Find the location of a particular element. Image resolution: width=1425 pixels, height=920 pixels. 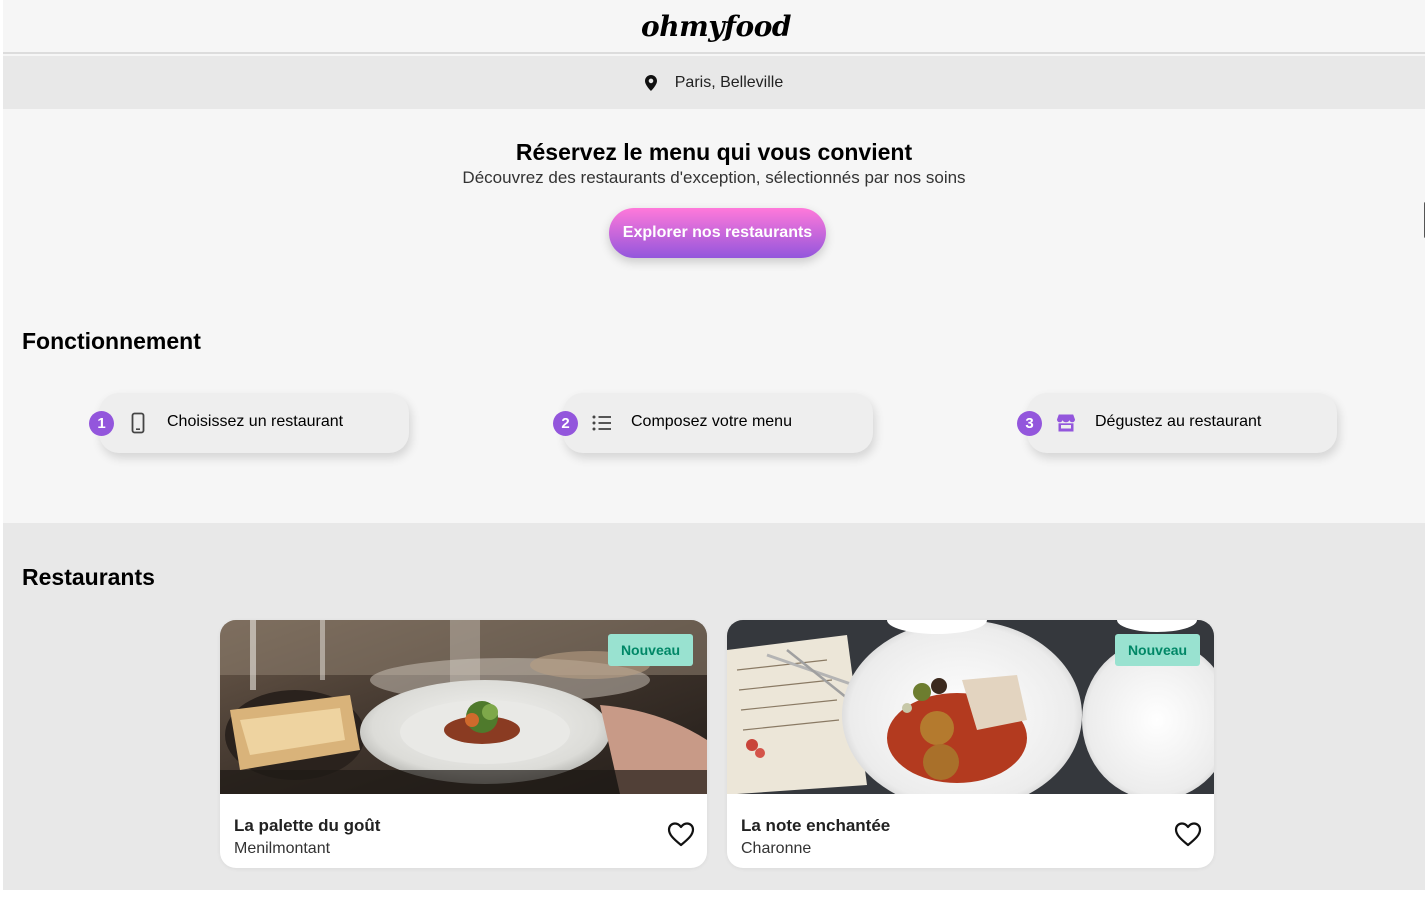

step-1-card: 1 Choisissez un restaurant is located at coordinates (249, 423).